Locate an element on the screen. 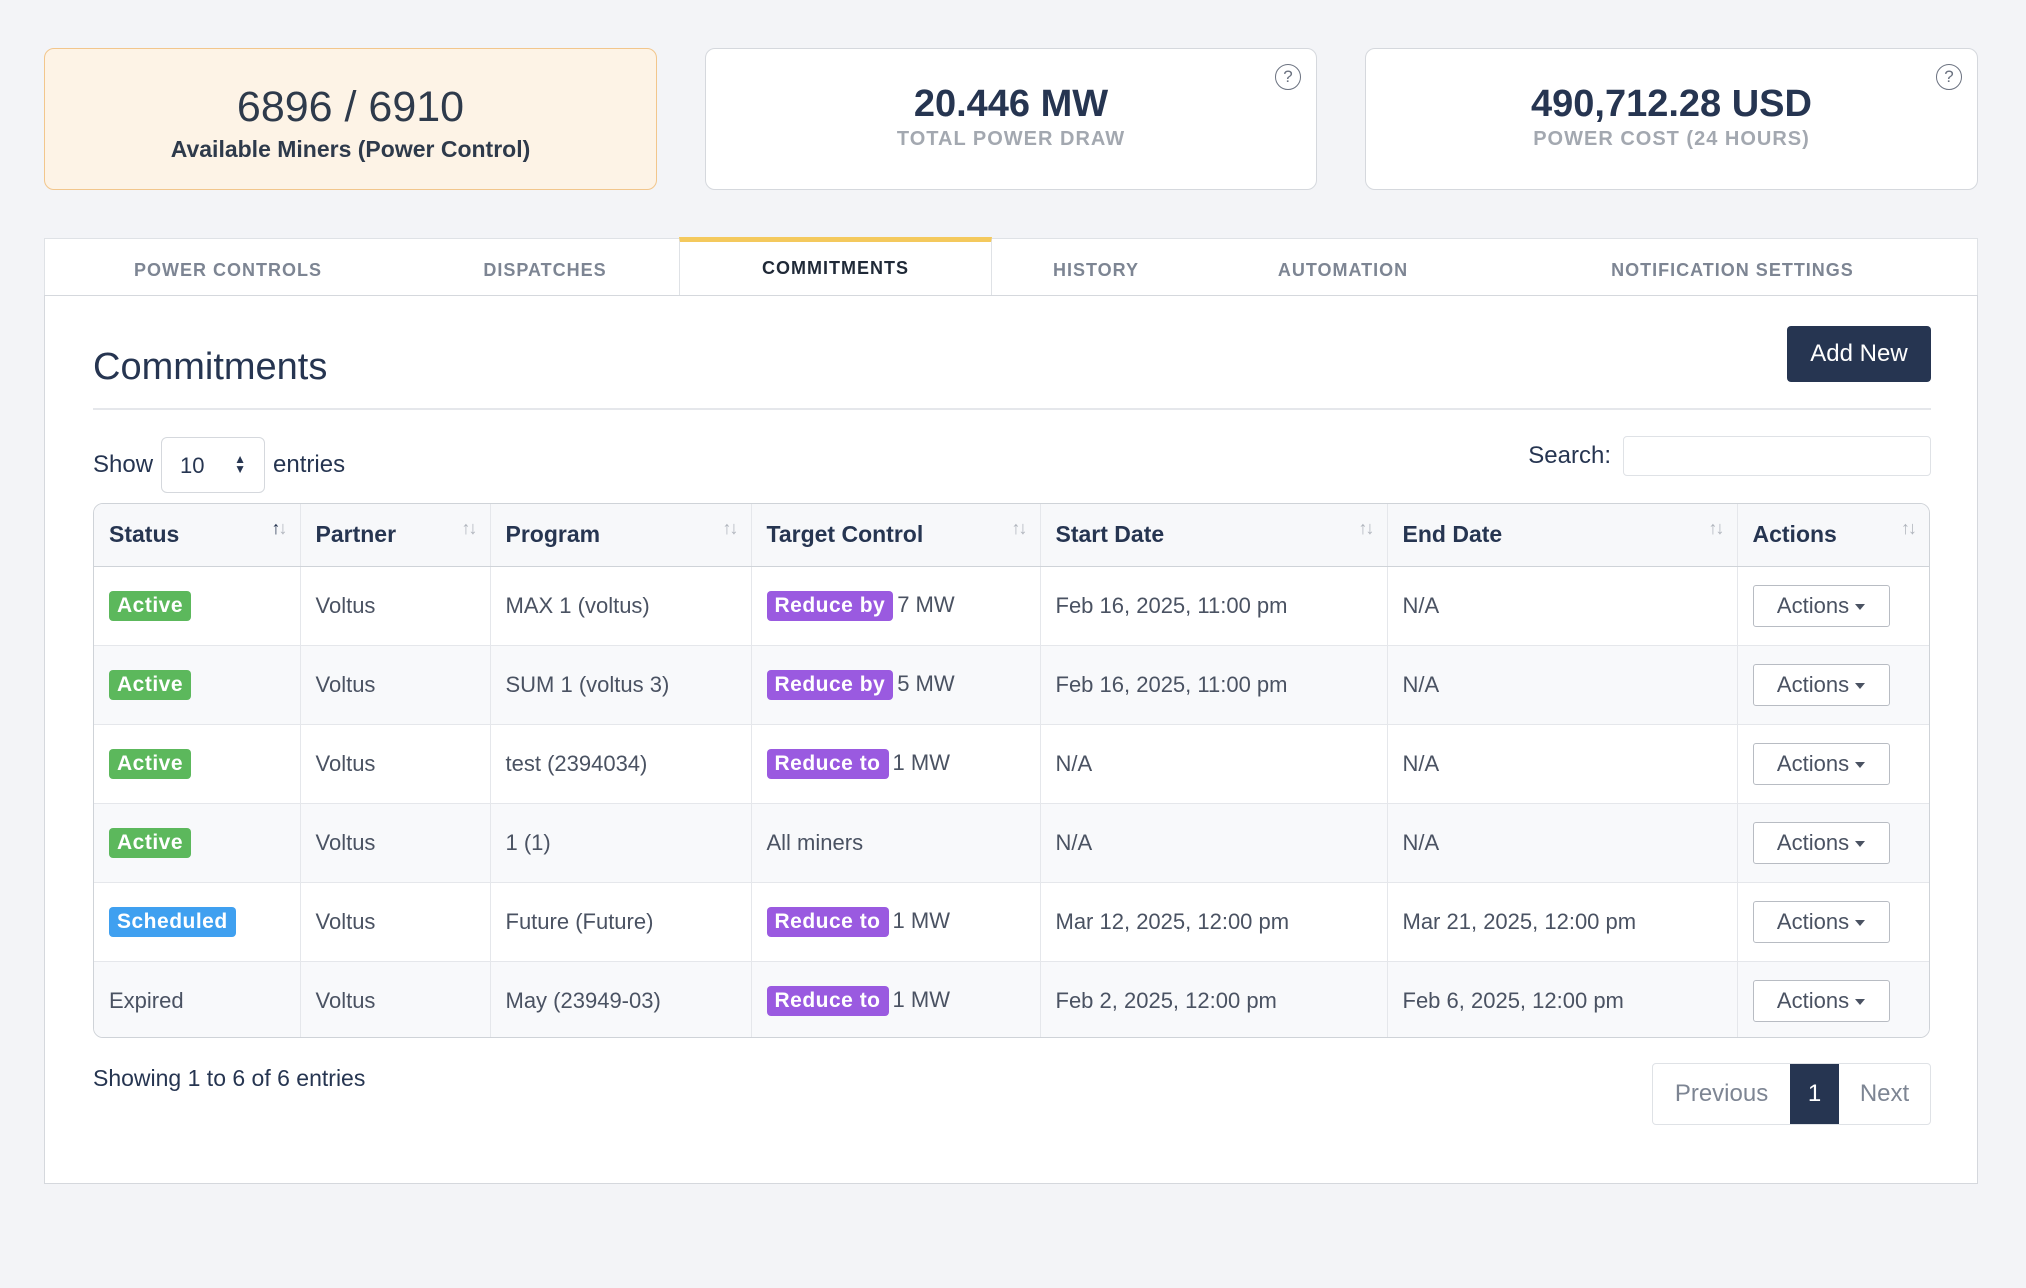  power-cost-label: POWER COST (24 HOURS) is located at coordinates (1671, 139).